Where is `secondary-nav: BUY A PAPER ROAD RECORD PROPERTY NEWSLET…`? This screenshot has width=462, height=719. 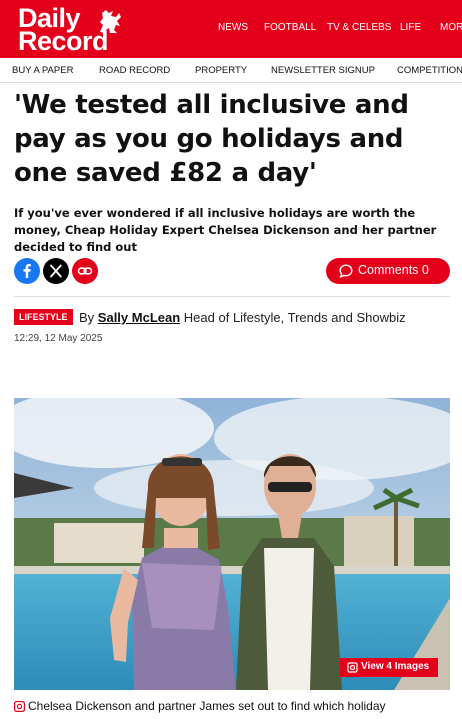
secondary-nav: BUY A PAPER ROAD RECORD PROPERTY NEWSLET… is located at coordinates (231, 70).